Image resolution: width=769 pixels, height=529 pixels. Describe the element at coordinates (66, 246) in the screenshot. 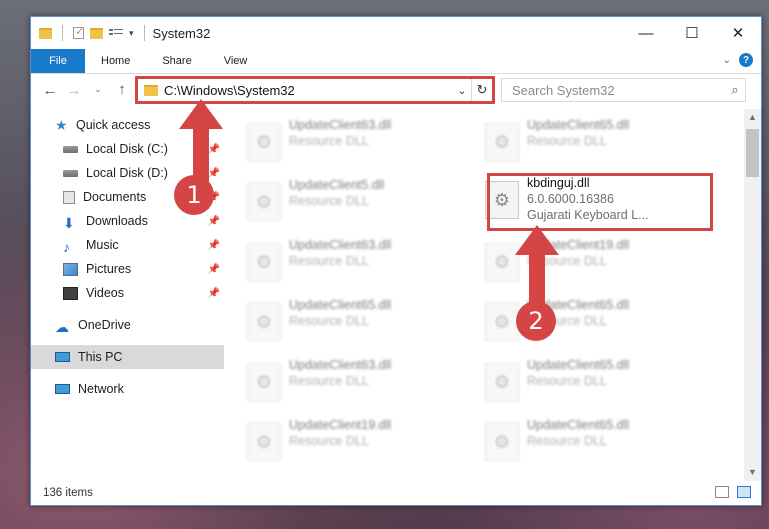

I see `music-icon: ♪` at that location.